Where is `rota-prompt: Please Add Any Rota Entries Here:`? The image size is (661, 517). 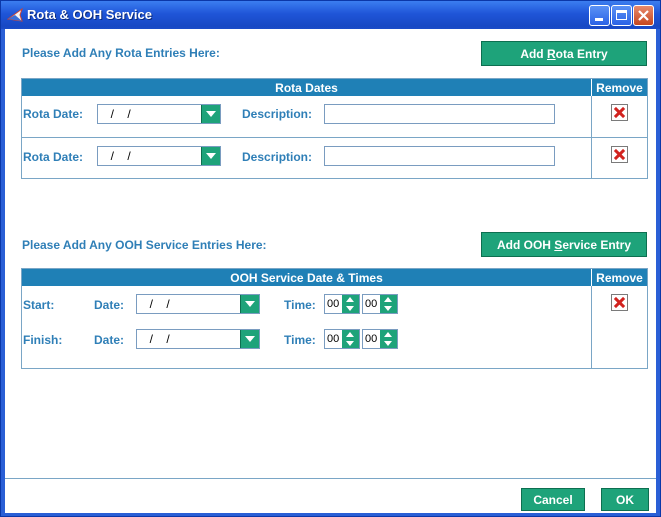
rota-prompt: Please Add Any Rota Entries Here: is located at coordinates (121, 53).